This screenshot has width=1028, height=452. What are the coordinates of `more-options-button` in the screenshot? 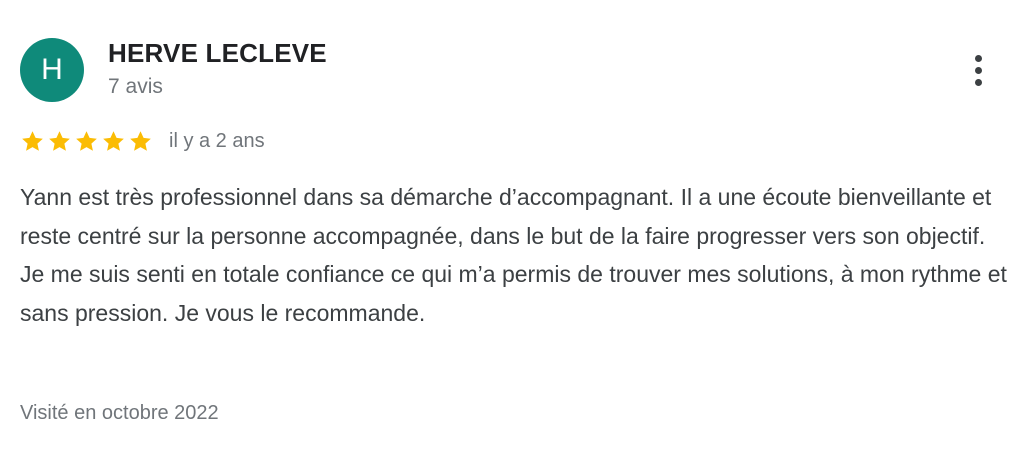 It's located at (978, 70).